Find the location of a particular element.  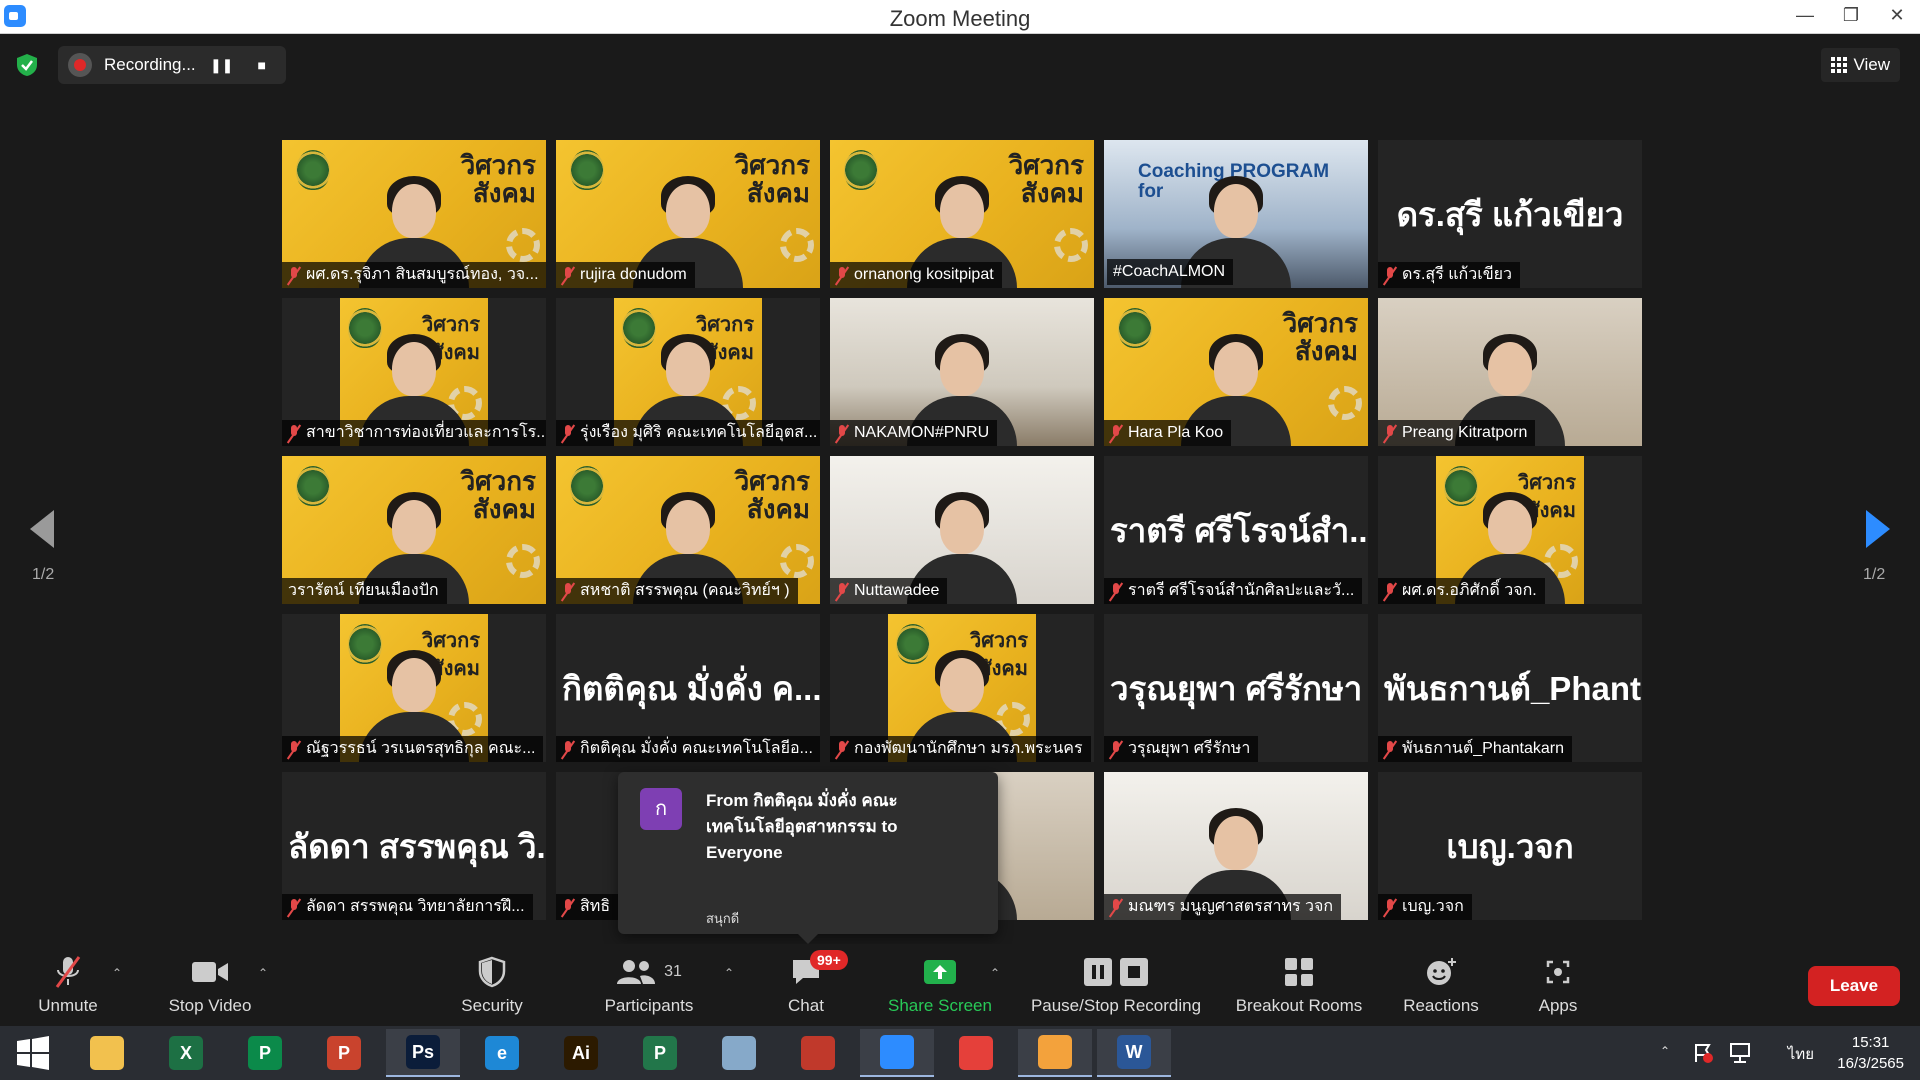

taskbar-app: Ps is located at coordinates (423, 1053).